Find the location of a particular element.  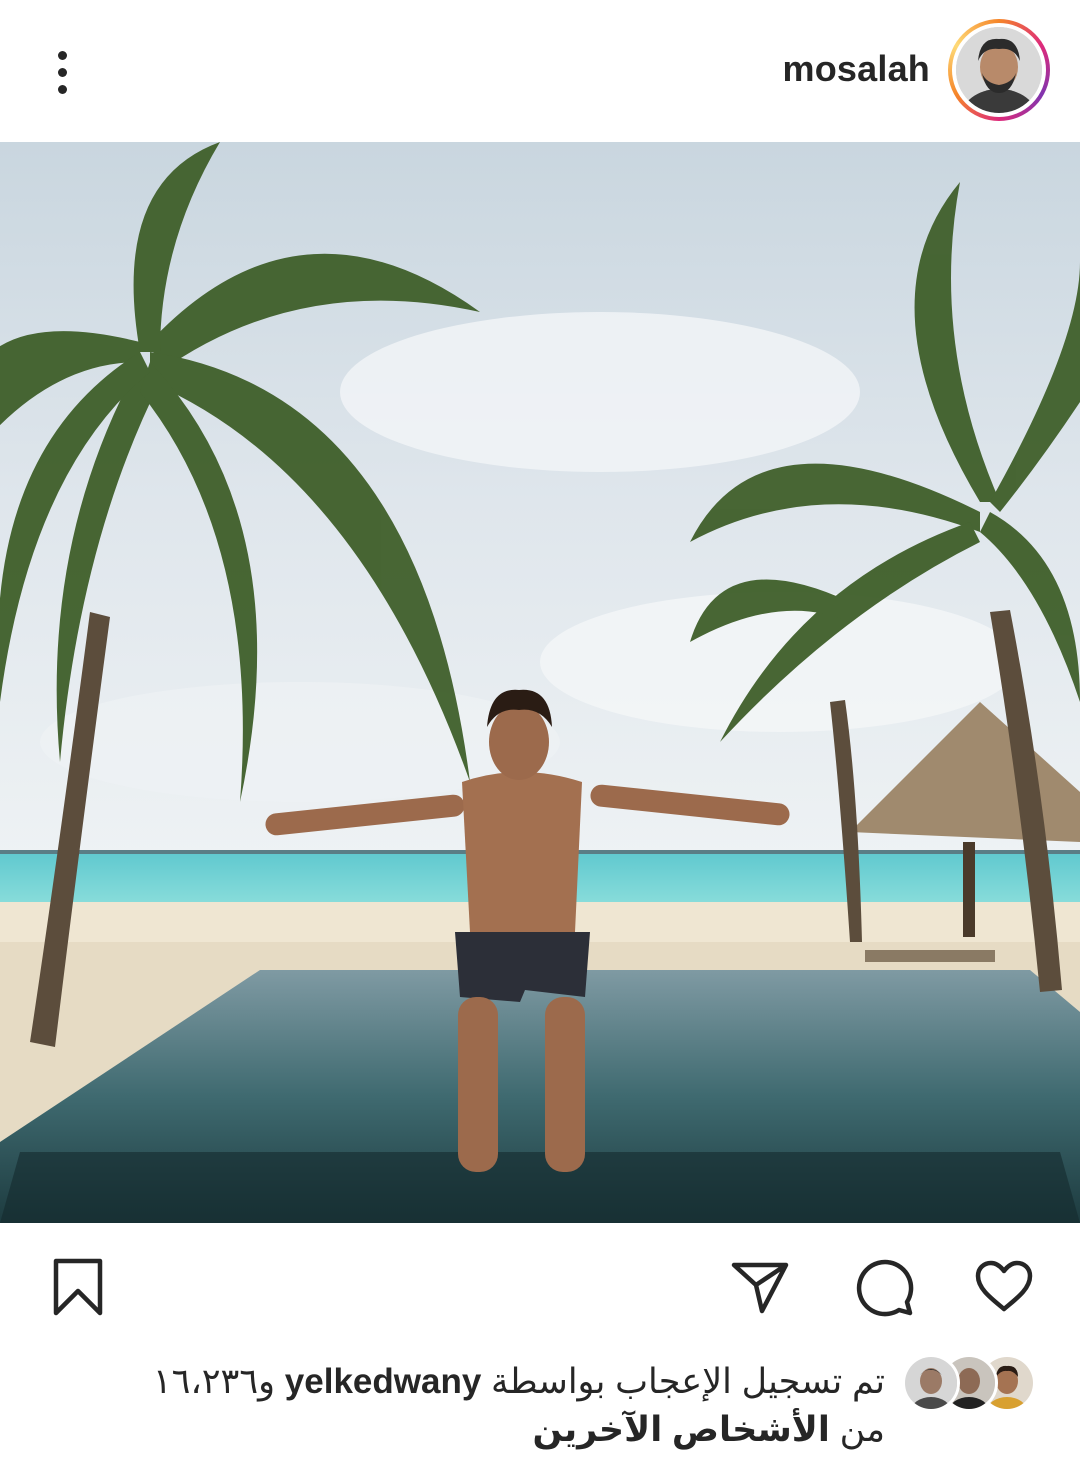

post-username: mosalah is located at coordinates (856, 69).